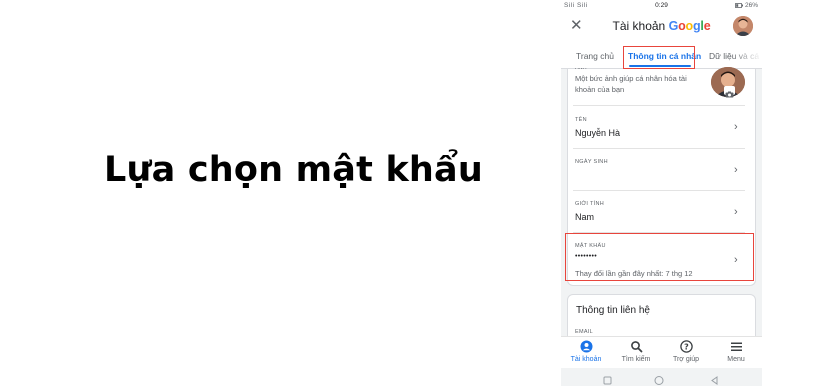 Image resolution: width=840 pixels, height=386 pixels. What do you see at coordinates (686, 359) in the screenshot?
I see `nav-help-label: Trợ giúp` at bounding box center [686, 359].